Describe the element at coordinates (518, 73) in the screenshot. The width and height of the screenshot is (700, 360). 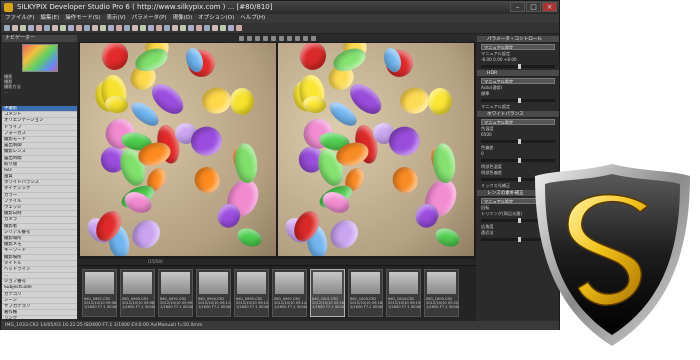
I see `panel-section-title: HDR` at that location.